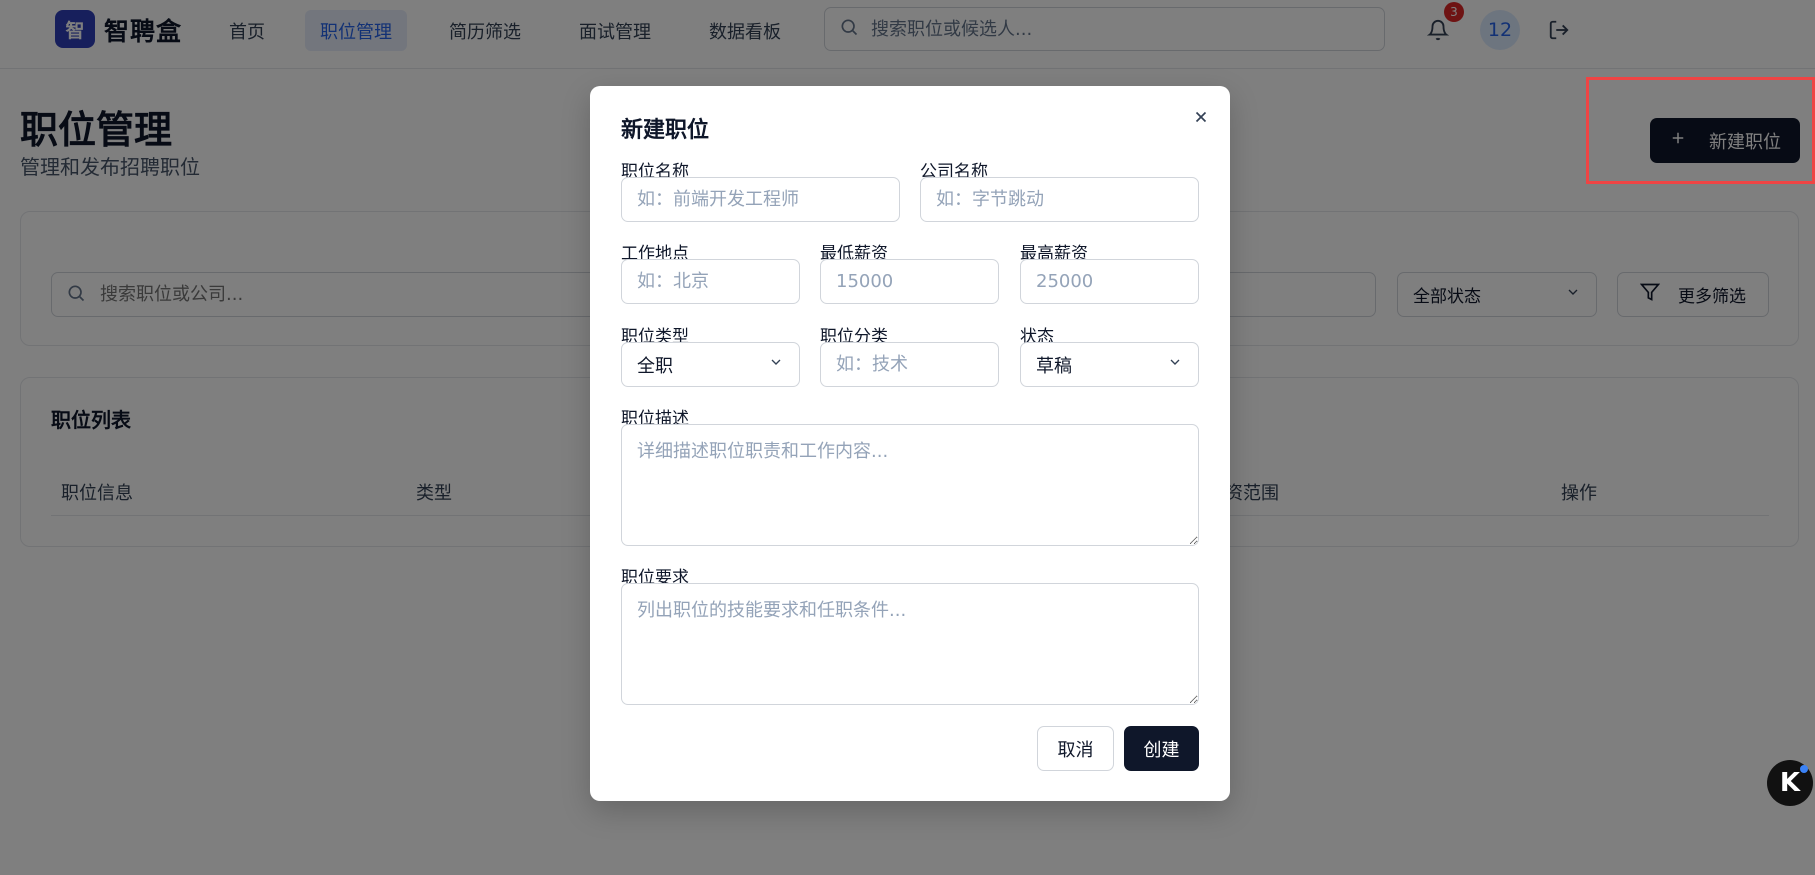 This screenshot has width=1815, height=875. What do you see at coordinates (1059, 199) in the screenshot?
I see `company-input` at bounding box center [1059, 199].